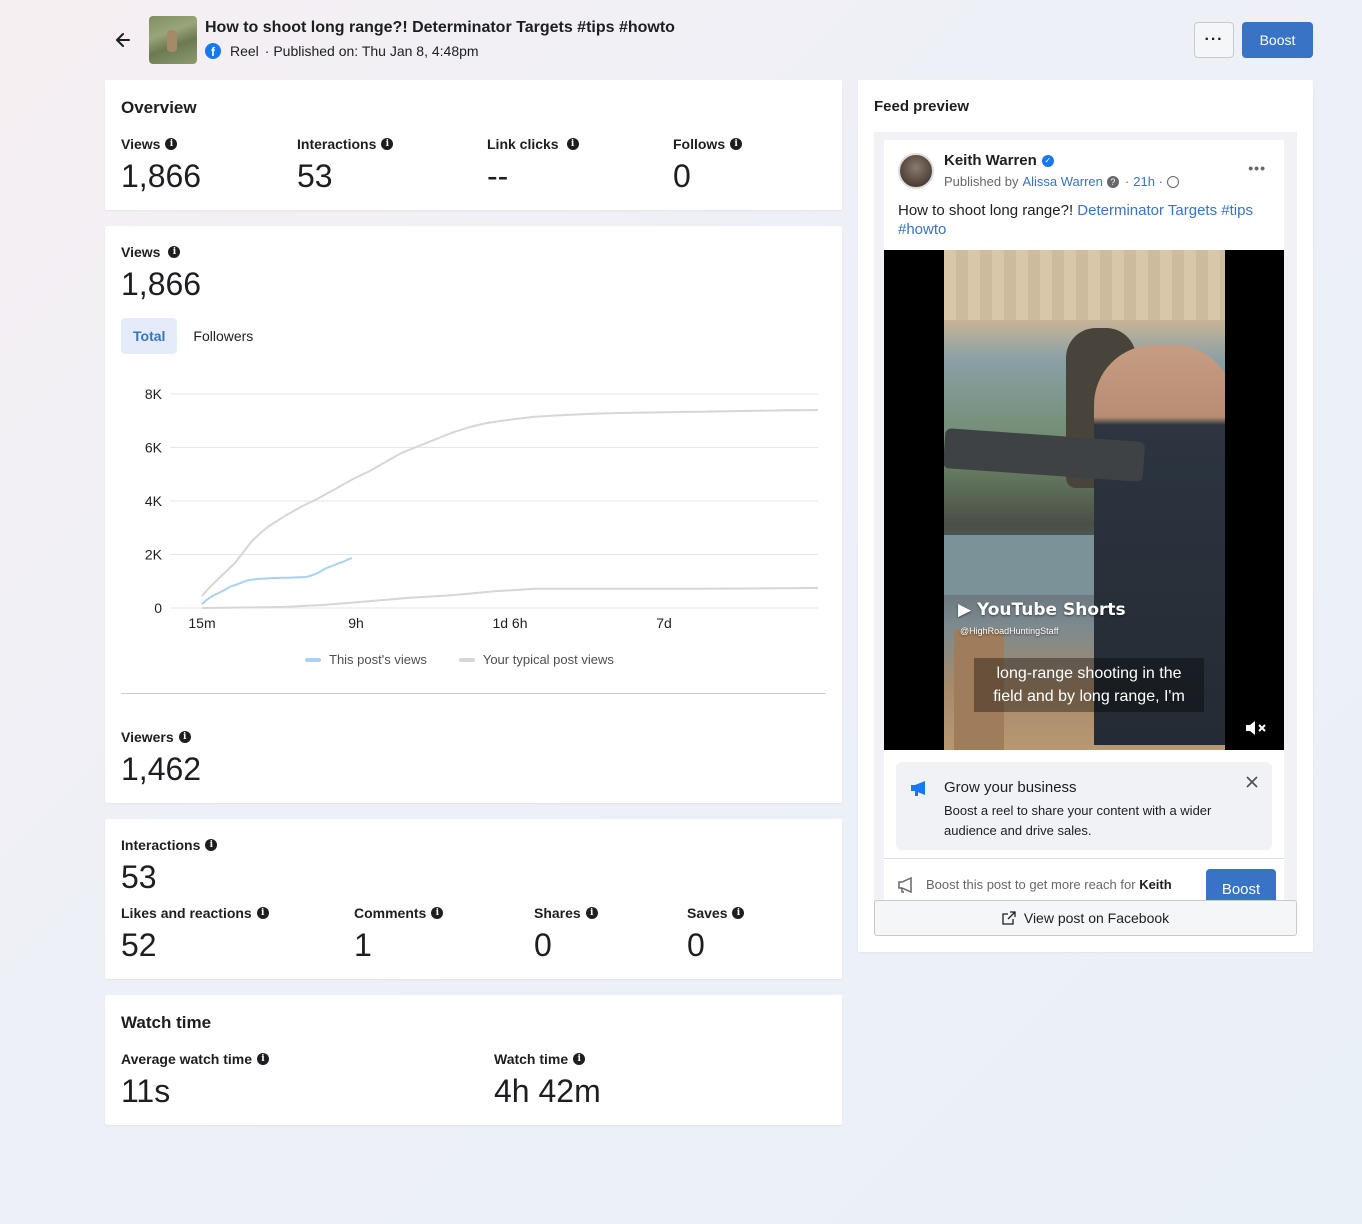 This screenshot has width=1362, height=1224. What do you see at coordinates (161, 165) in the screenshot?
I see `overview-metric-views: Views i 1,866` at bounding box center [161, 165].